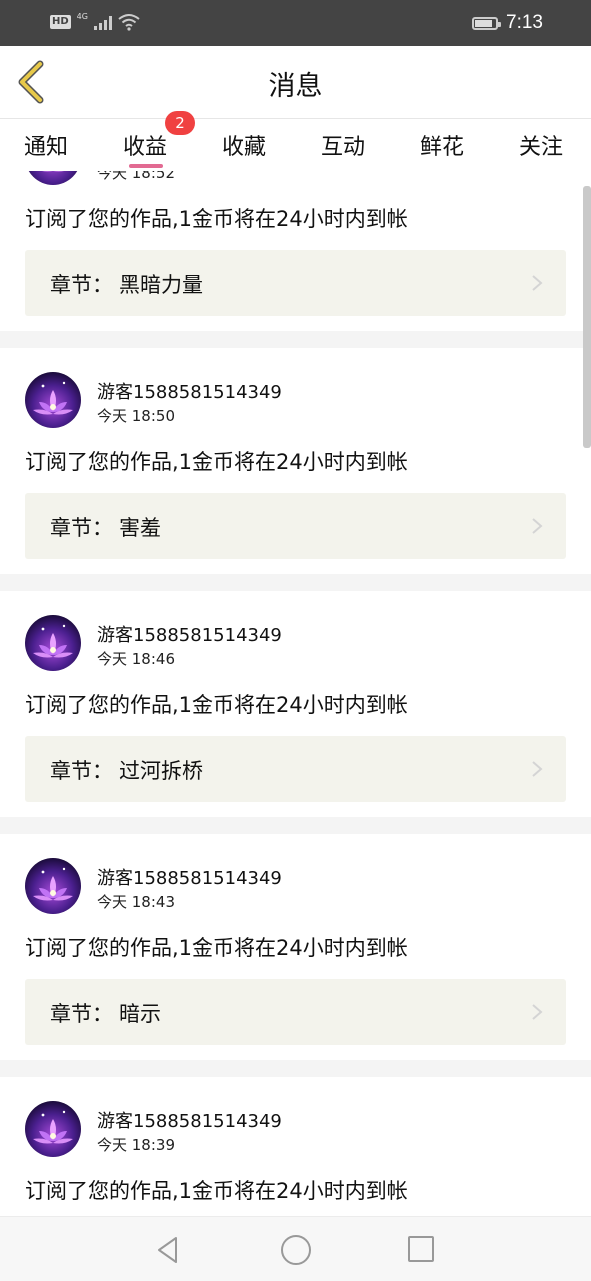 Image resolution: width=591 pixels, height=1281 pixels. I want to click on message-time: 今天 18:52, so click(136, 176).